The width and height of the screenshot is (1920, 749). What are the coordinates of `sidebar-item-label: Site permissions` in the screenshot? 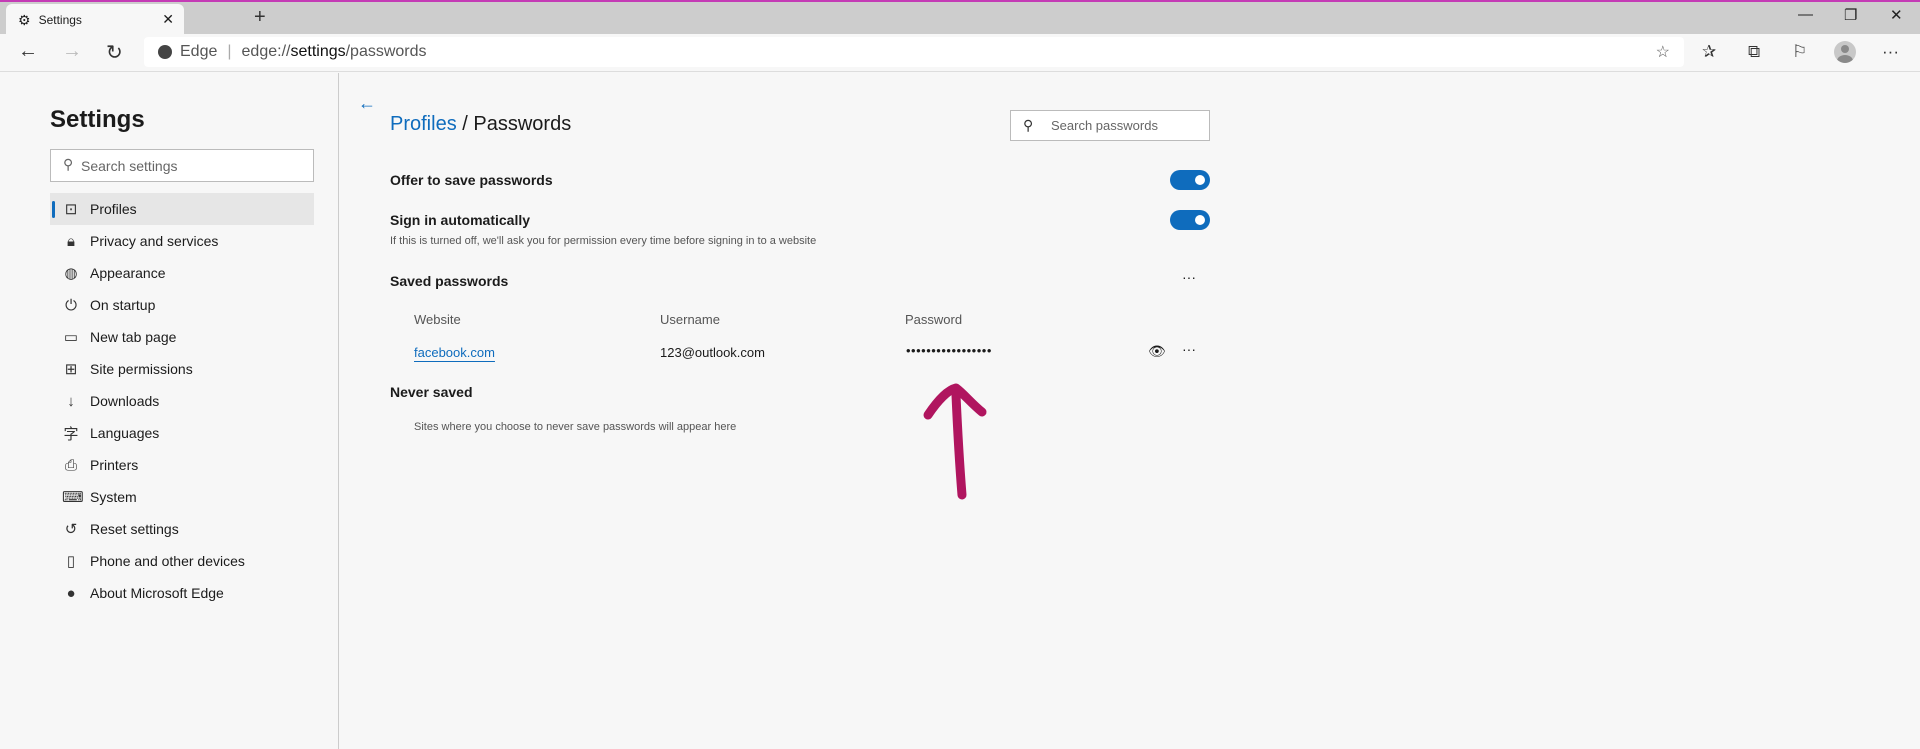 It's located at (141, 369).